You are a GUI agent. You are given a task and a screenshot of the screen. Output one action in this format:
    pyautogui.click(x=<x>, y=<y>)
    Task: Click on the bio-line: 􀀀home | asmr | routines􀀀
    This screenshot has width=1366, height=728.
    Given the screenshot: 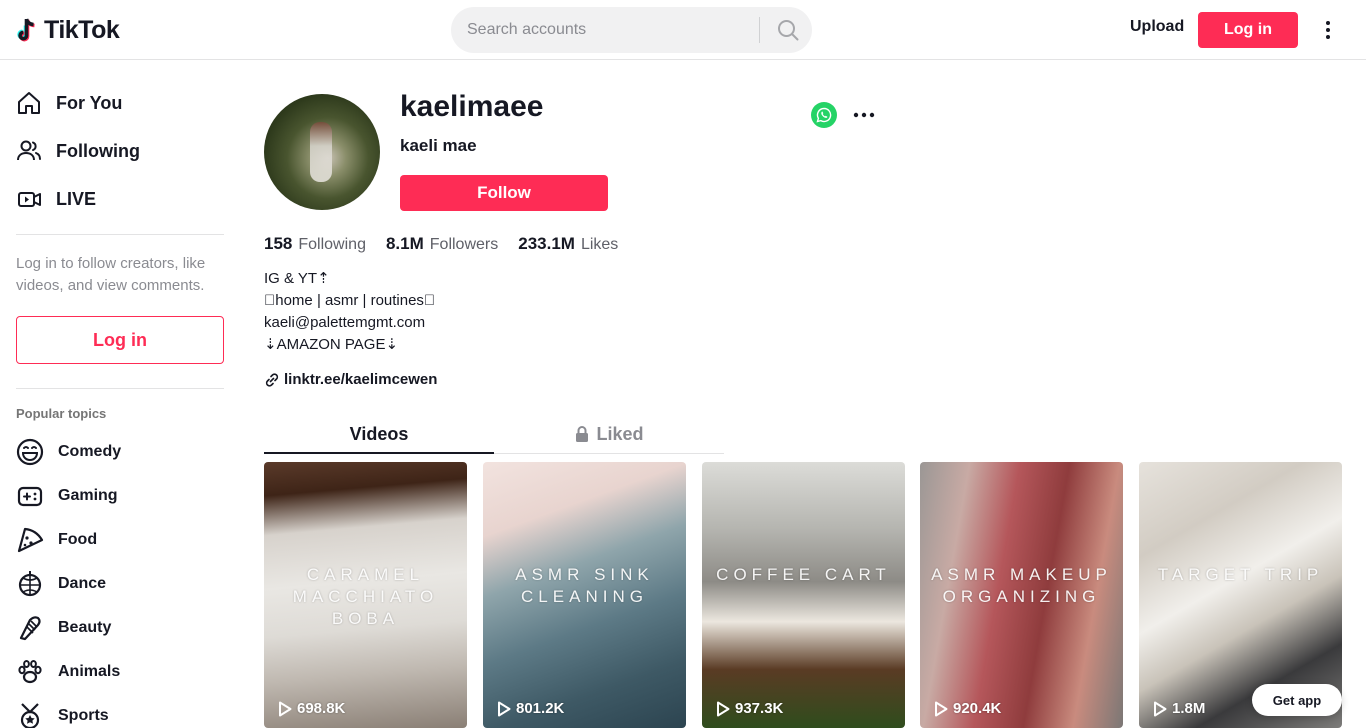 What is the action you would take?
    pyautogui.click(x=350, y=300)
    